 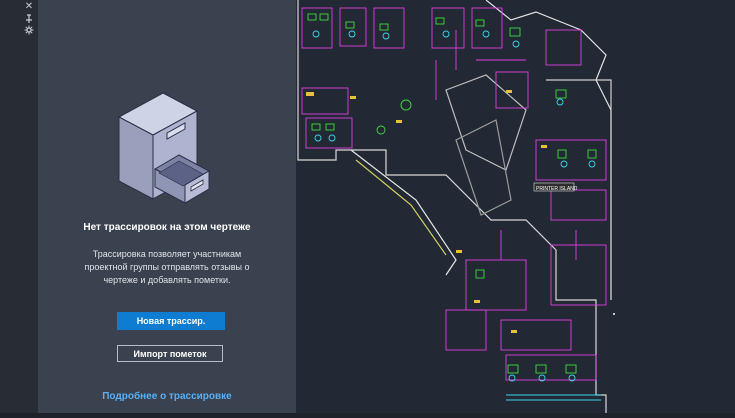 What do you see at coordinates (29, 7) in the screenshot?
I see `close-icon: ✕` at bounding box center [29, 7].